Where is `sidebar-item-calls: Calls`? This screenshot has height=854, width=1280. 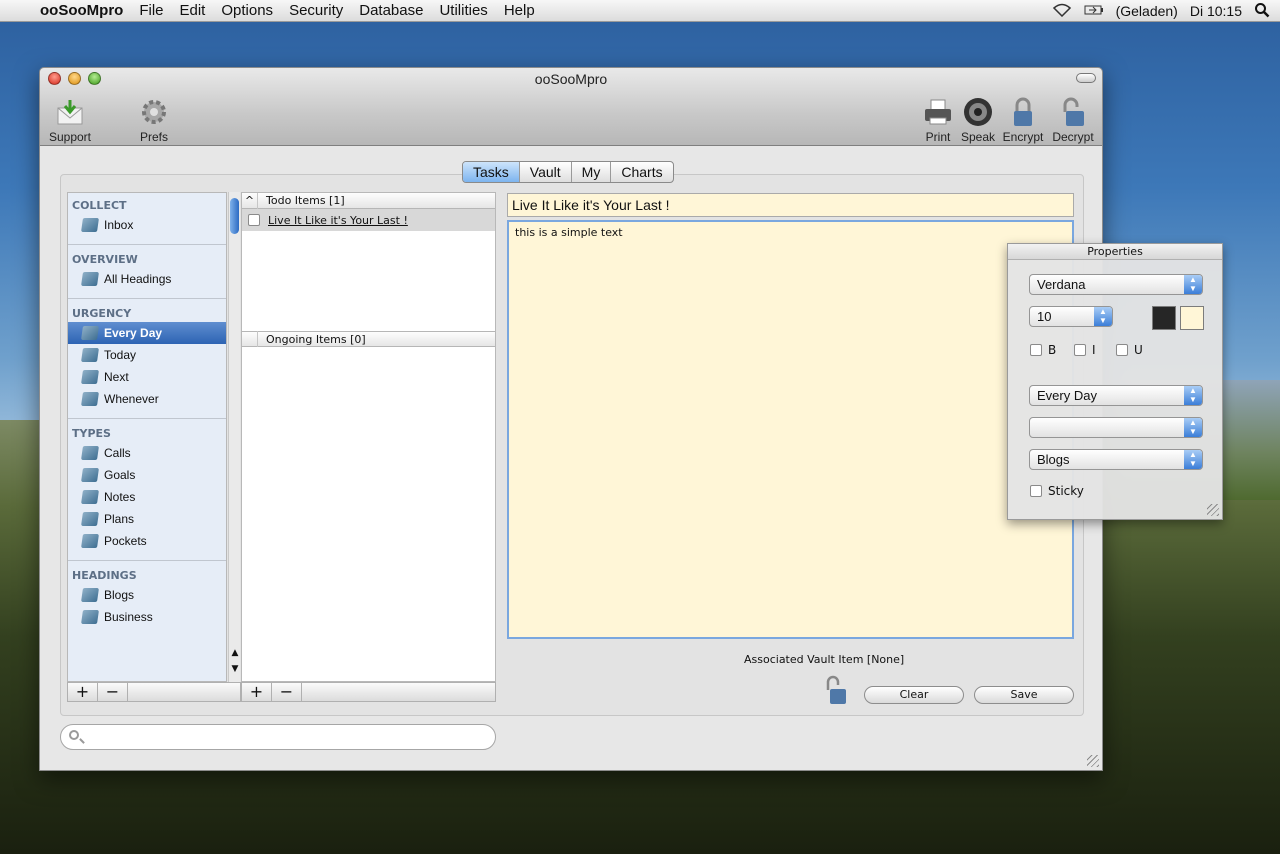 sidebar-item-calls: Calls is located at coordinates (147, 453).